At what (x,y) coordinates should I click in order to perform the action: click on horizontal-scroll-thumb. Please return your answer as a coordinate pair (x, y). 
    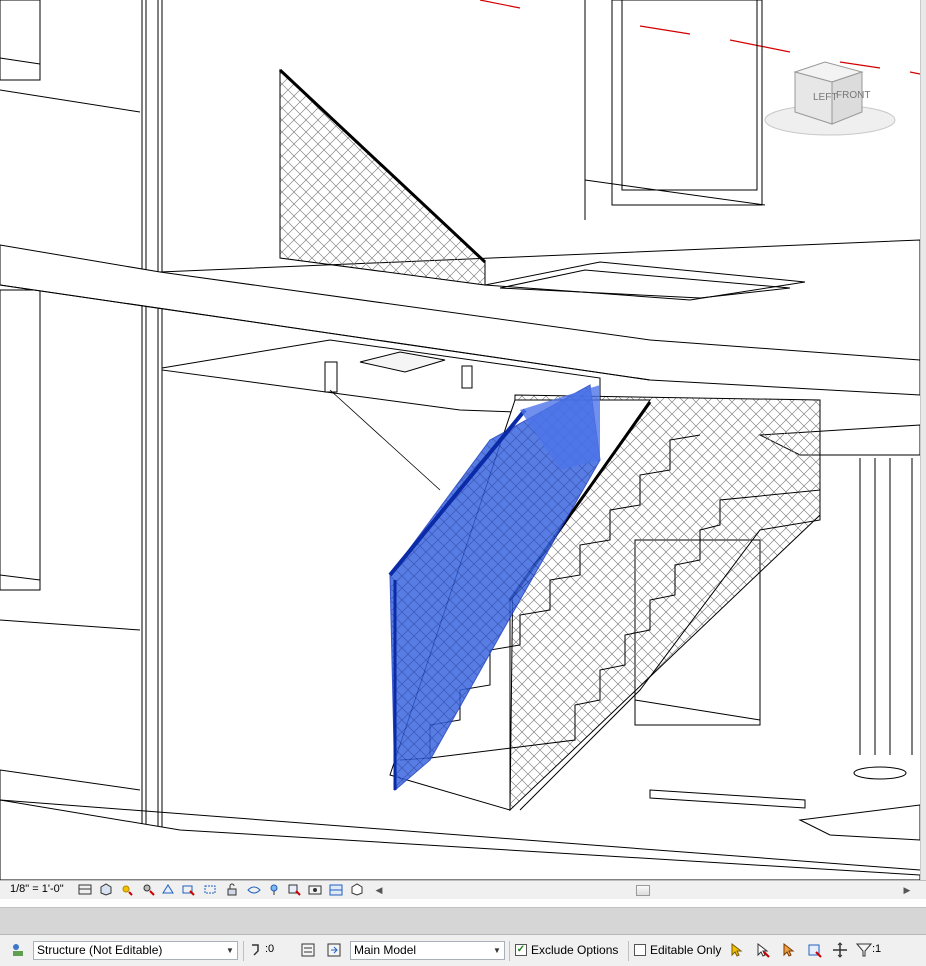
    Looking at the image, I should click on (643, 890).